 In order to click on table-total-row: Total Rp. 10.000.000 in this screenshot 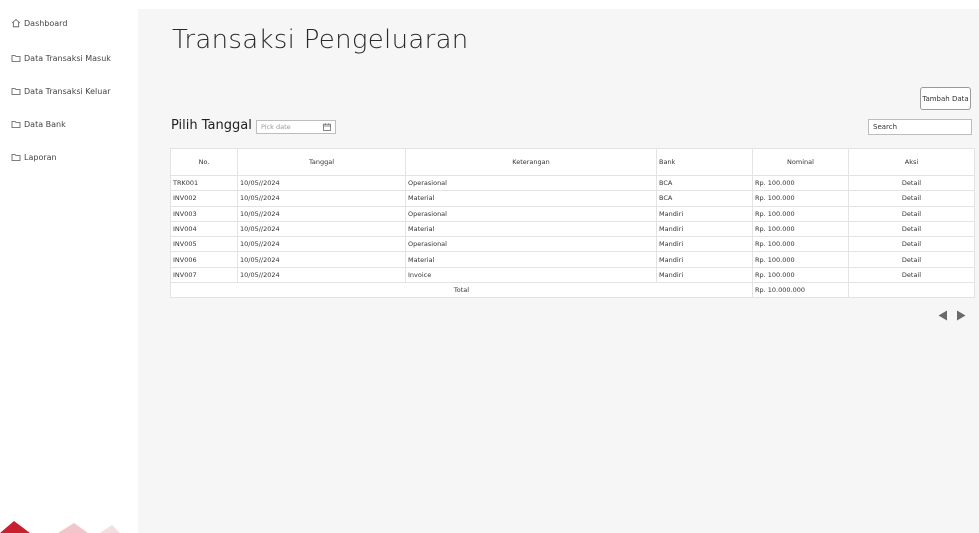, I will do `click(572, 290)`.